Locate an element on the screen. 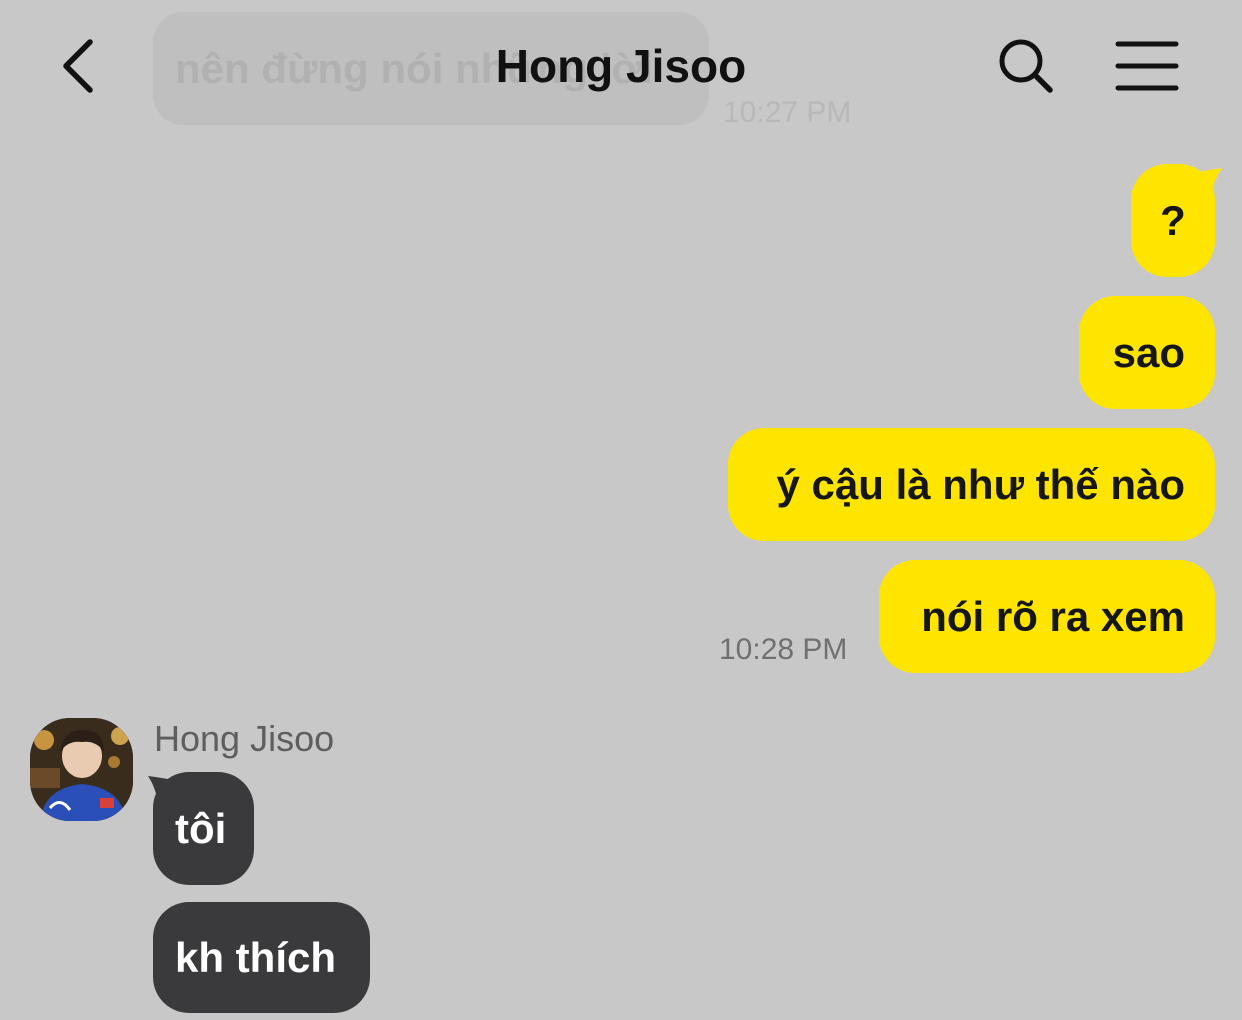 Image resolution: width=1242 pixels, height=1020 pixels. search-icon is located at coordinates (1026, 66).